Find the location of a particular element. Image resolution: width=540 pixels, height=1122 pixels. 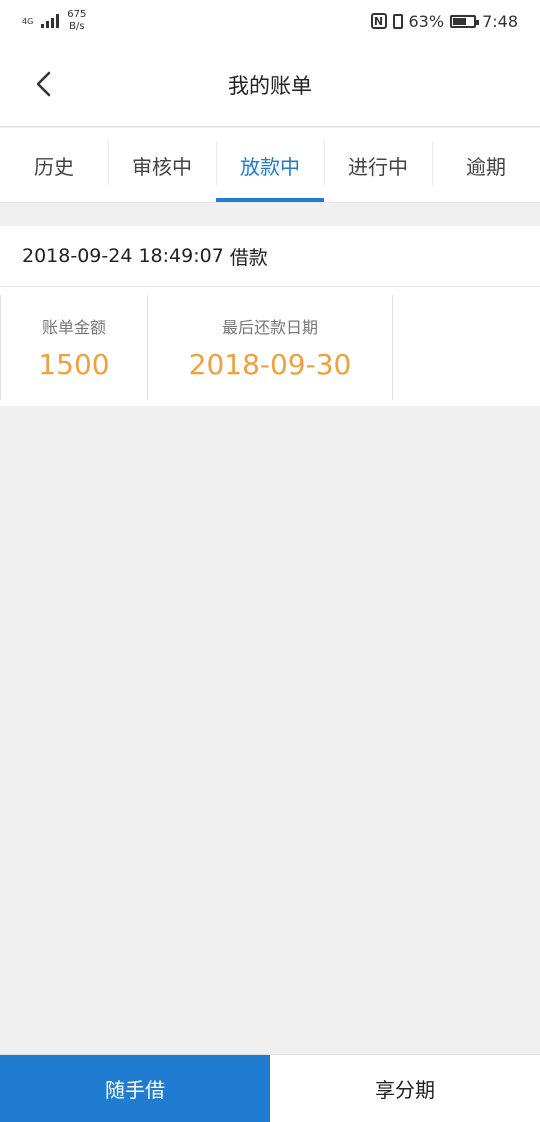

bill-amount-value: 1500 is located at coordinates (74, 364).